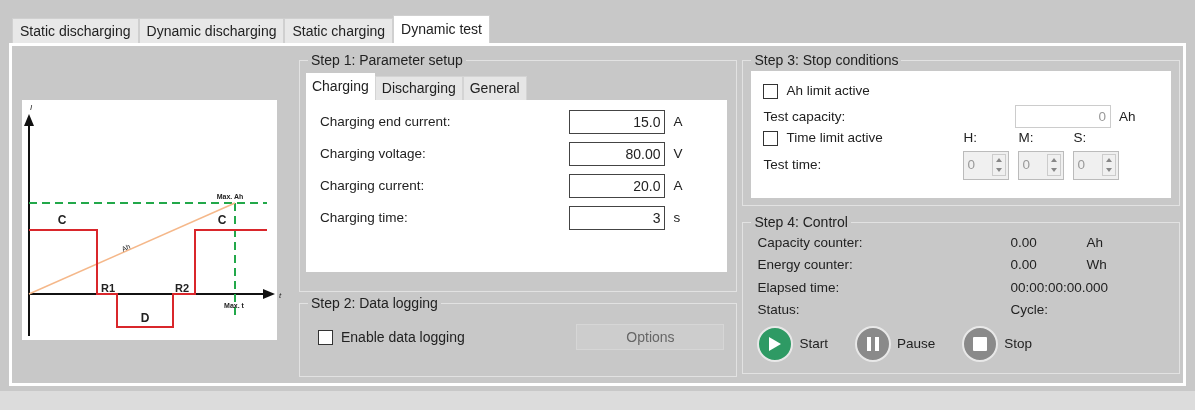 The image size is (1195, 410). What do you see at coordinates (1096, 265) in the screenshot?
I see `unit-label: Wh` at bounding box center [1096, 265].